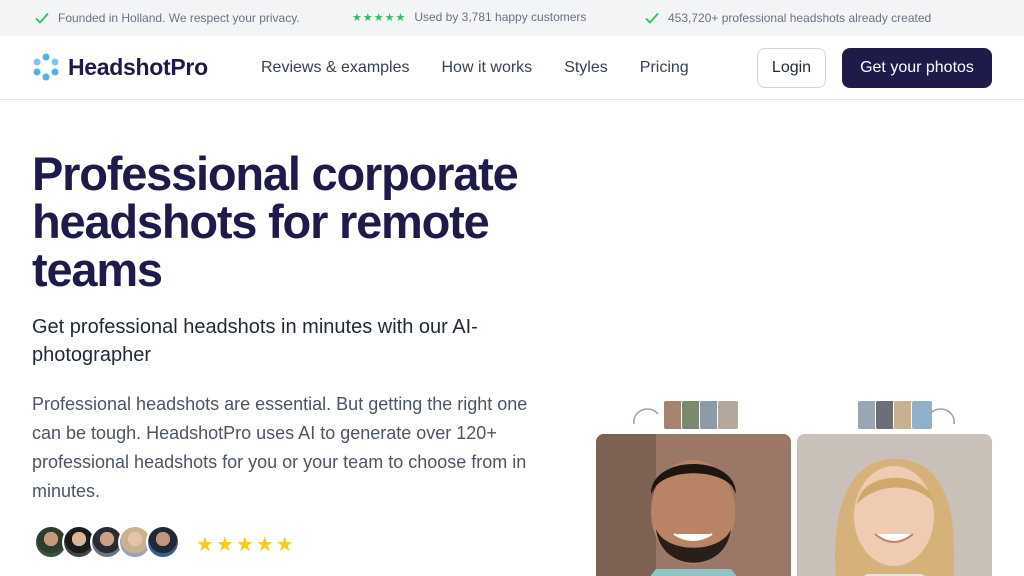 This screenshot has width=1024, height=576. Describe the element at coordinates (728, 415) in the screenshot. I see `input-photo-thumbnail` at that location.